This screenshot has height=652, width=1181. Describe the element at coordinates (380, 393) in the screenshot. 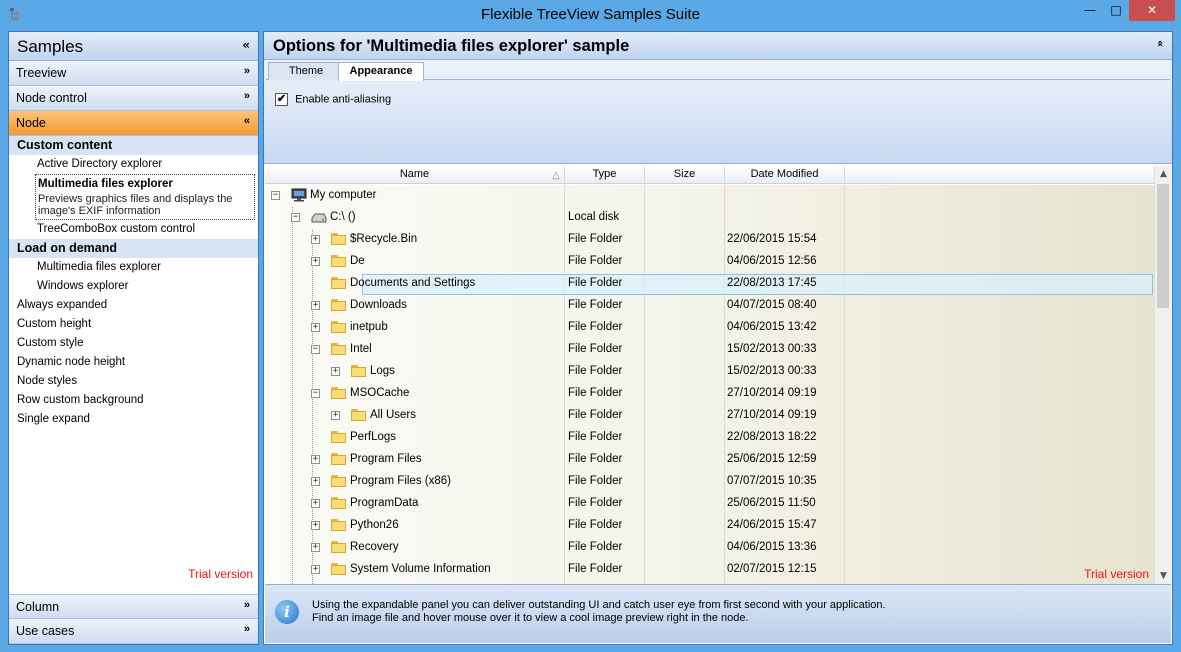

I see `tree-node-name: MSOCache` at that location.